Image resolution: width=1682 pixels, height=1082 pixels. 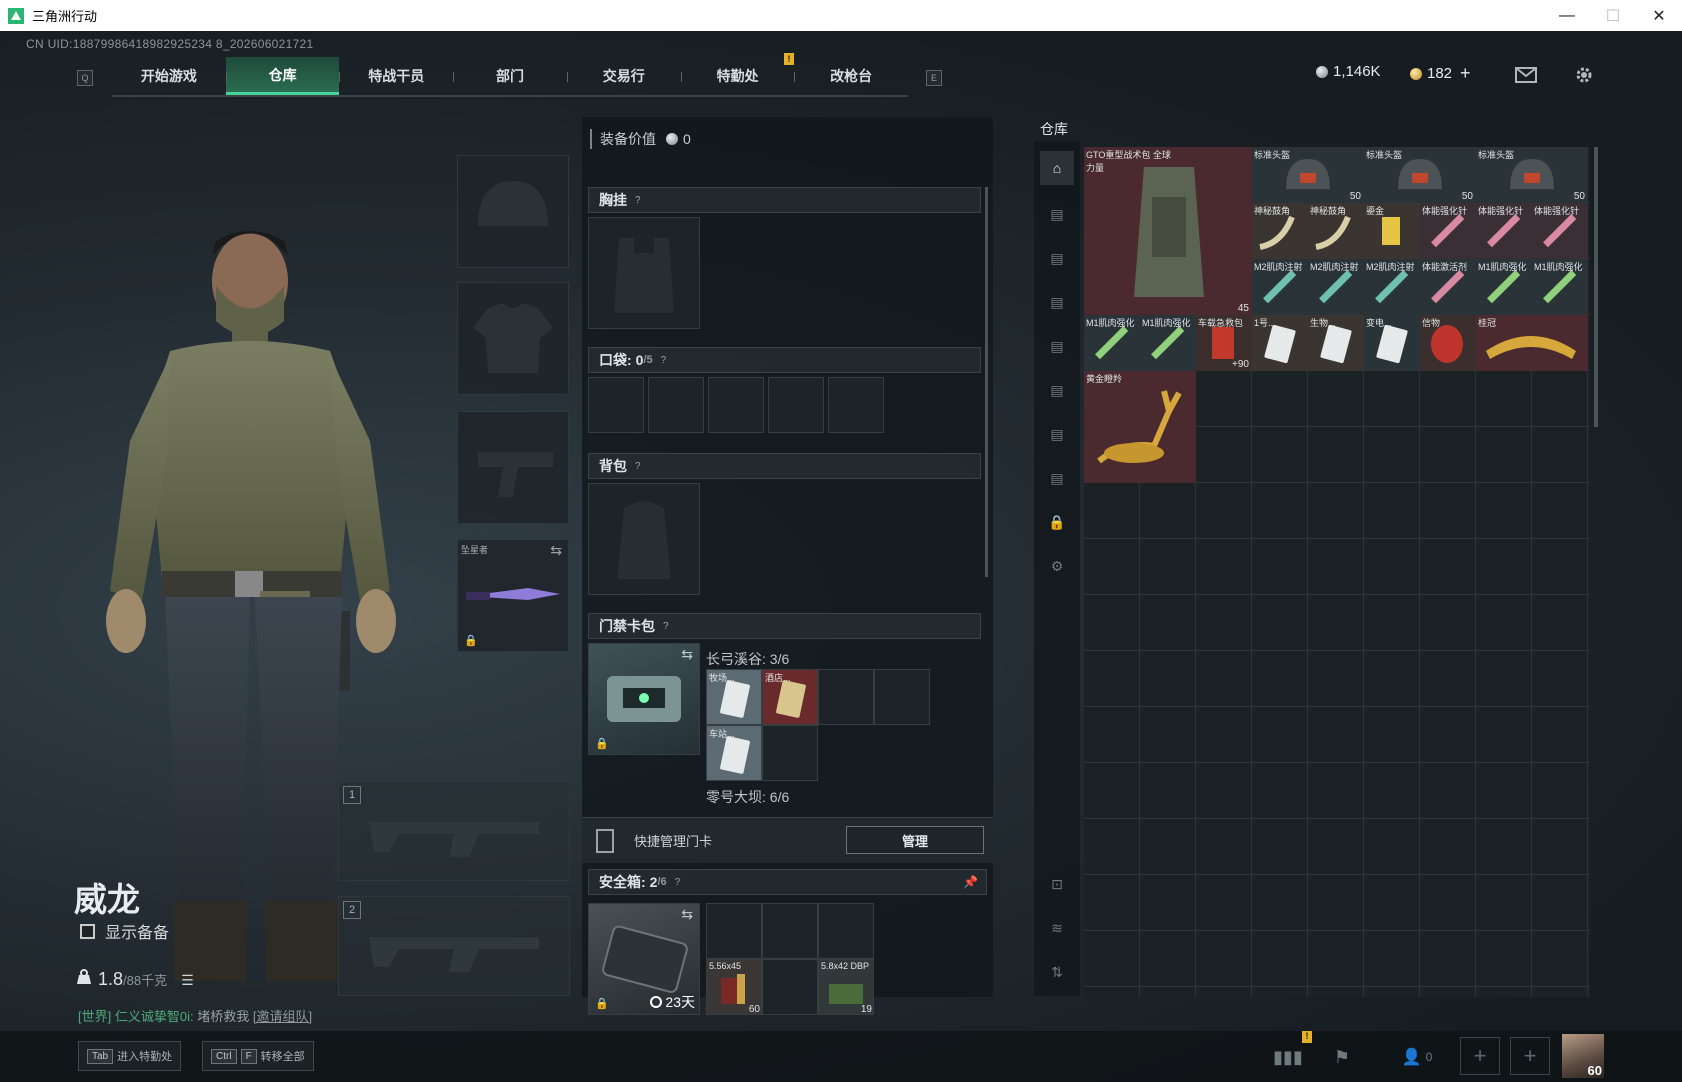 What do you see at coordinates (1613, 15) in the screenshot?
I see `maximize-button: ☐` at bounding box center [1613, 15].